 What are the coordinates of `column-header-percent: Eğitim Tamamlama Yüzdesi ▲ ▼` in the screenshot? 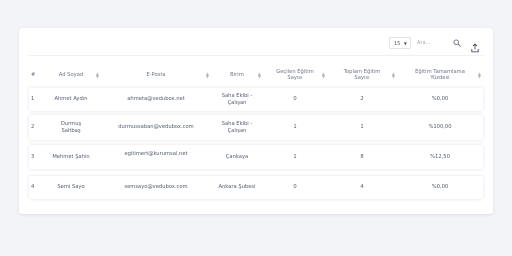 It's located at (440, 75).